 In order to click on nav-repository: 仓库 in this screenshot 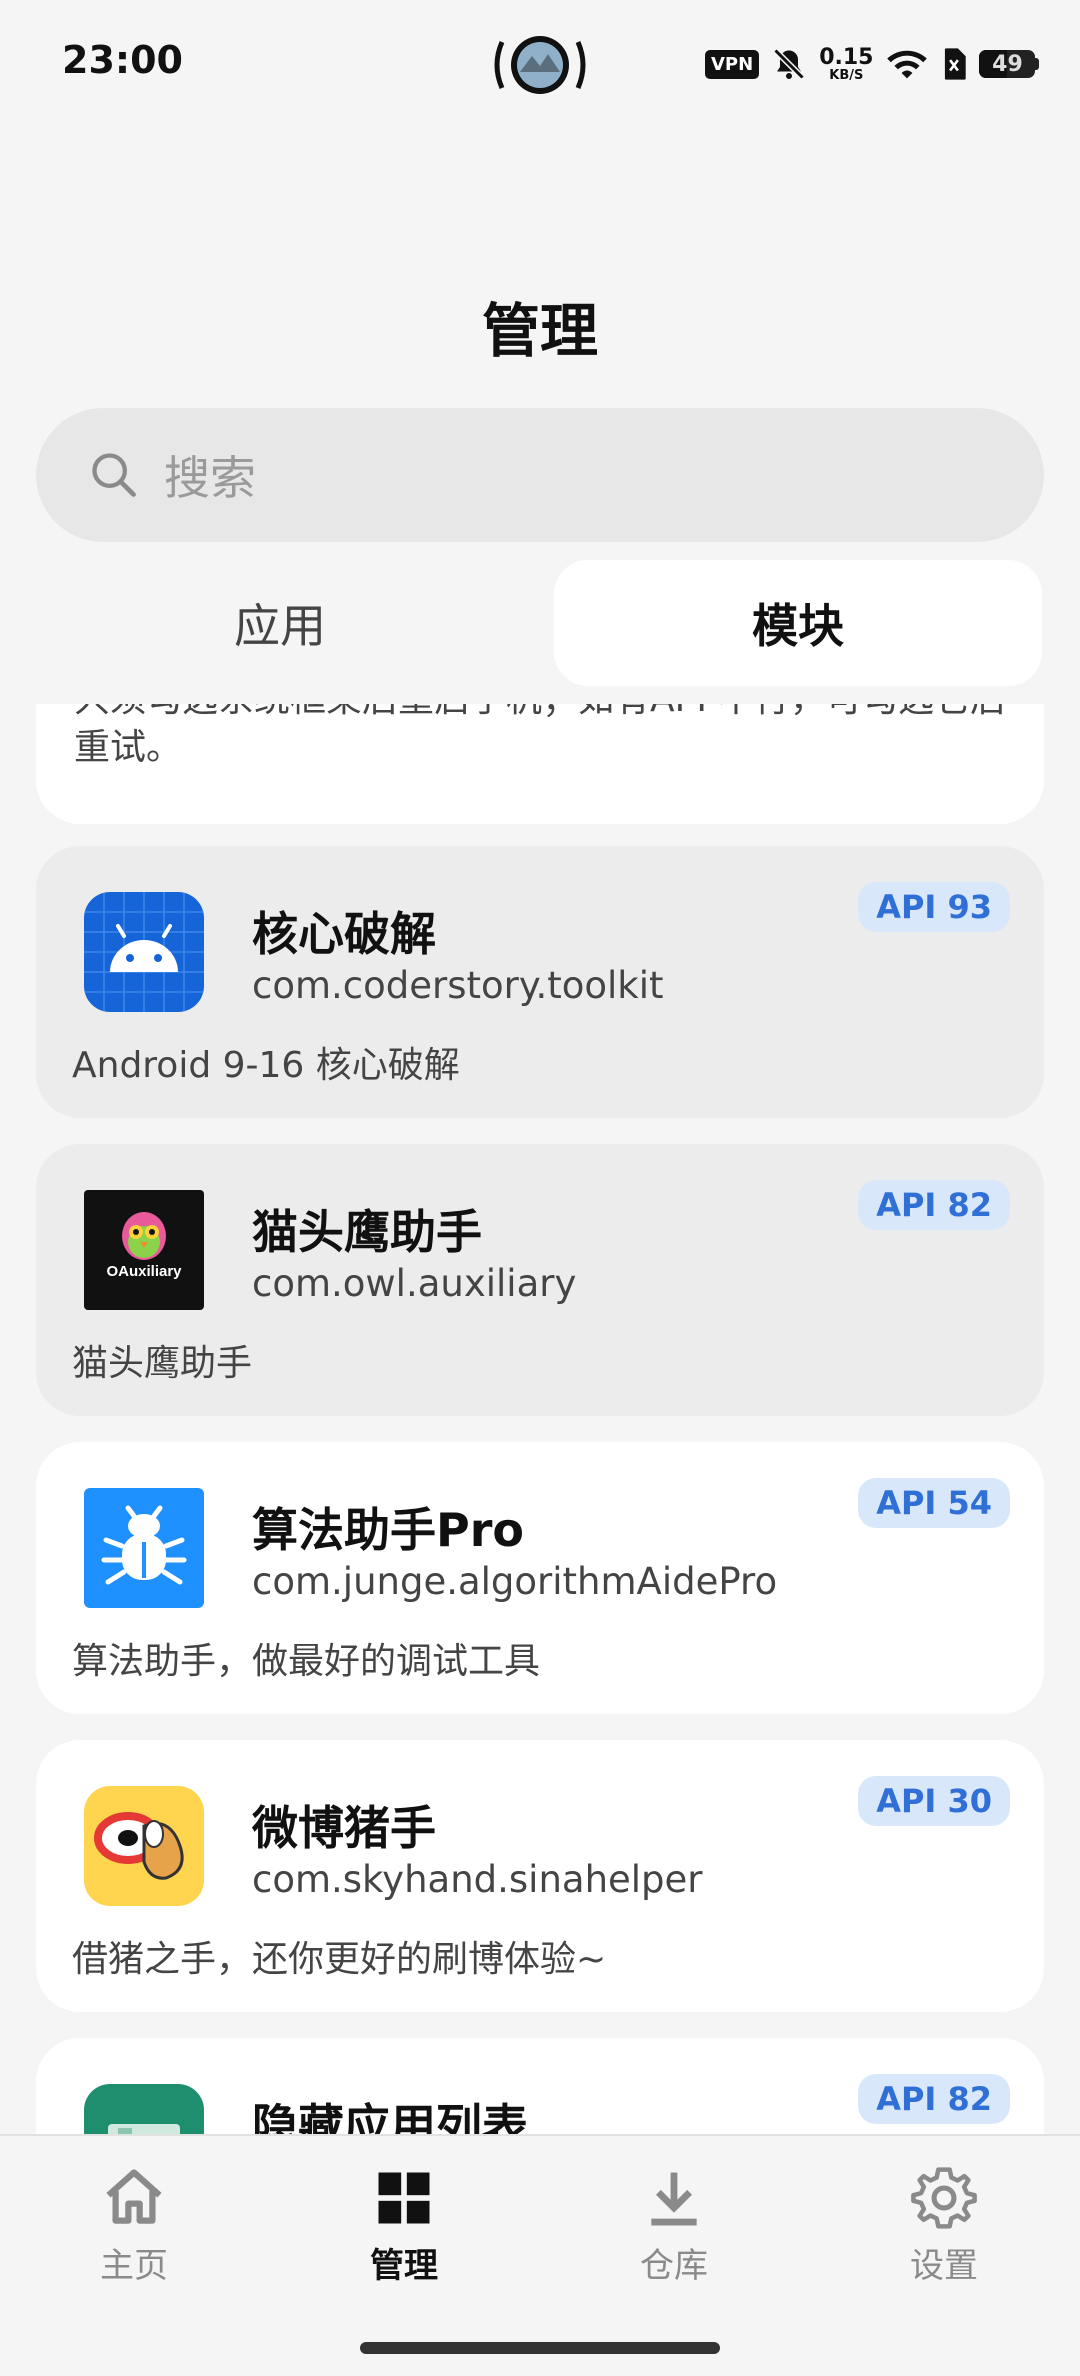, I will do `click(674, 2225)`.